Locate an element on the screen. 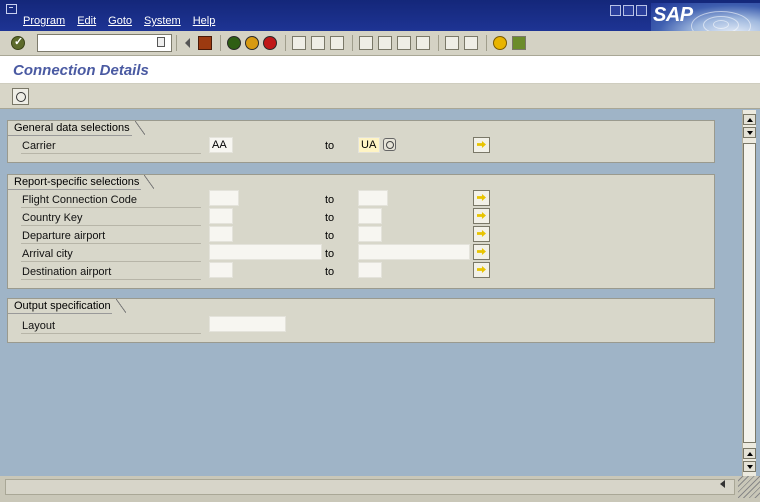  back-icon is located at coordinates (234, 43).